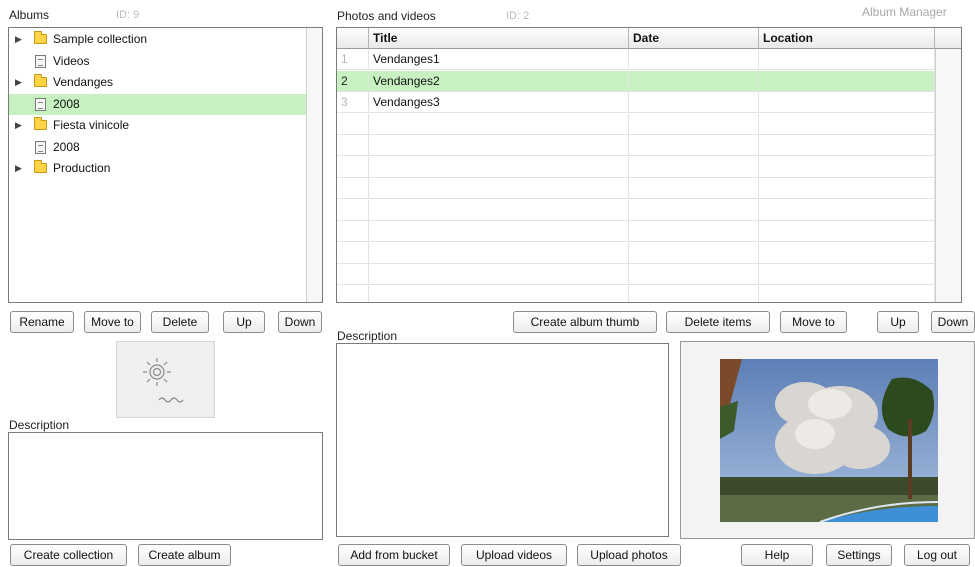  What do you see at coordinates (157, 125) in the screenshot?
I see `album-tree-item: ▶ Fiesta vinicole` at bounding box center [157, 125].